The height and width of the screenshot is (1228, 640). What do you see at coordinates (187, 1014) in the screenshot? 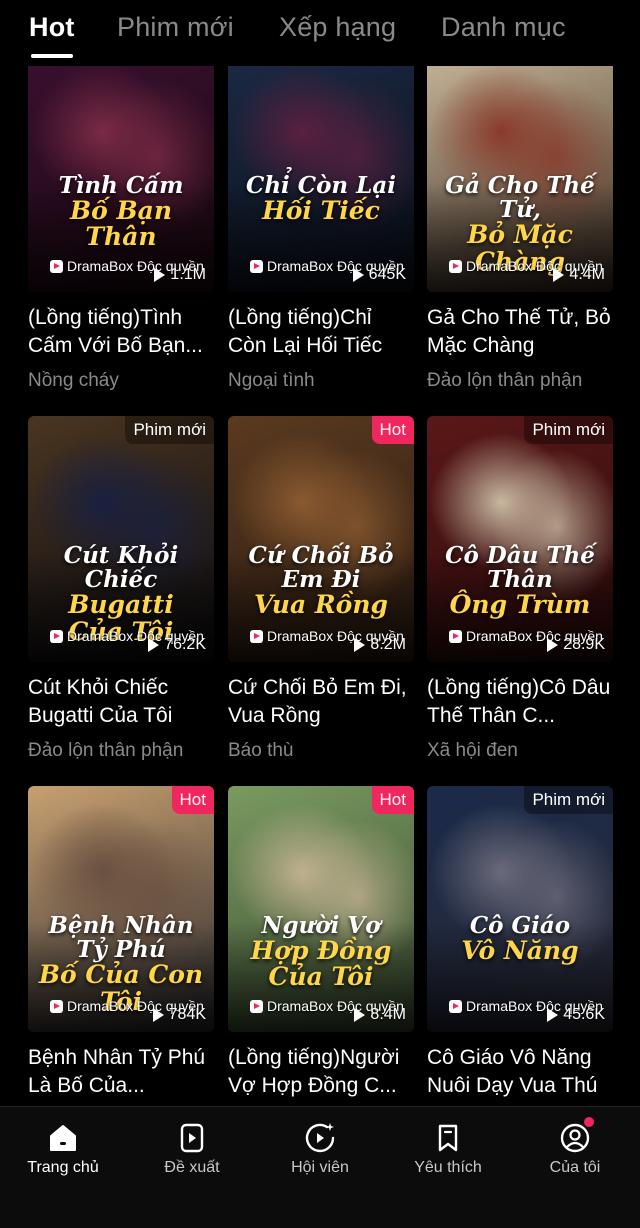
I see `view-count-value: 784K` at bounding box center [187, 1014].